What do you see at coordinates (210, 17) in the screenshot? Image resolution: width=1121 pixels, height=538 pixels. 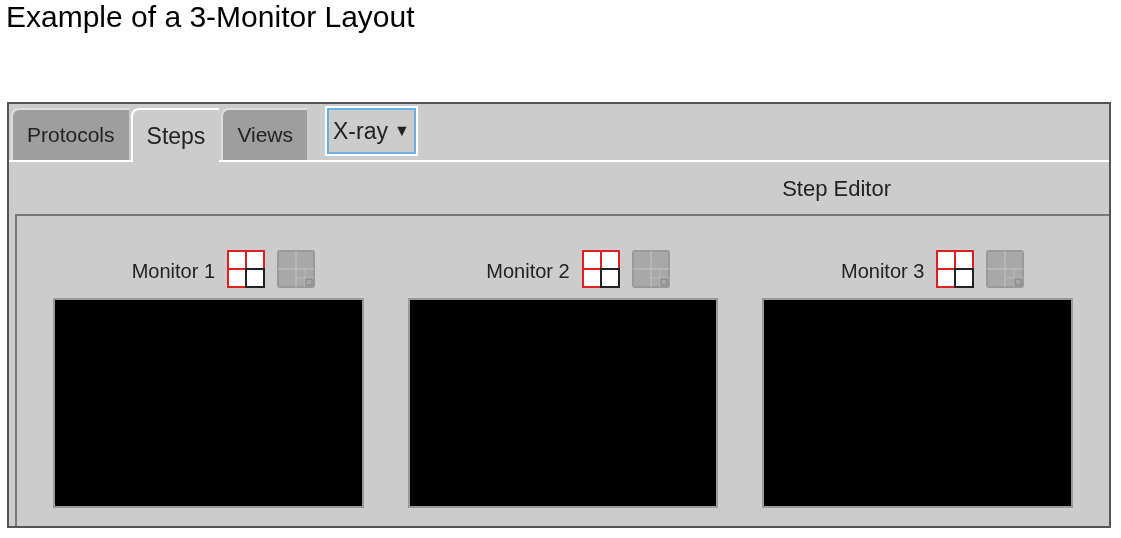 I see `page-heading: Example of a 3-Monitor Layout` at bounding box center [210, 17].